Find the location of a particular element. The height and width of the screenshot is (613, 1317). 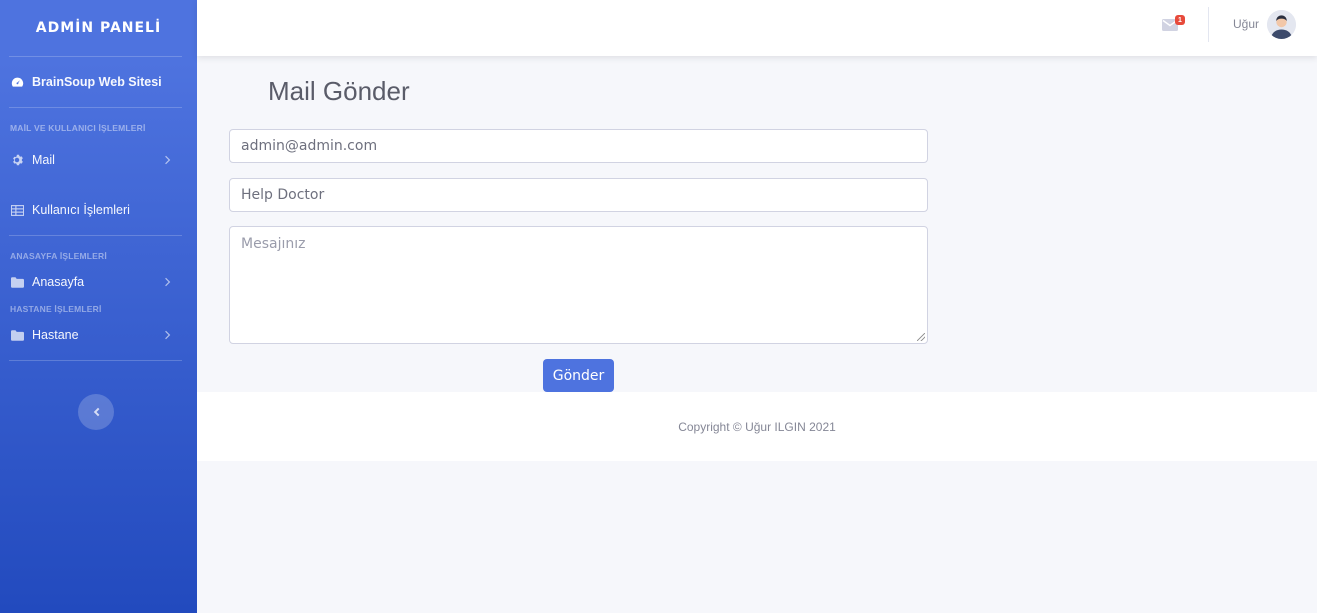

sidebar-item-users: Kullanıcı İşlemleri is located at coordinates (98, 210).